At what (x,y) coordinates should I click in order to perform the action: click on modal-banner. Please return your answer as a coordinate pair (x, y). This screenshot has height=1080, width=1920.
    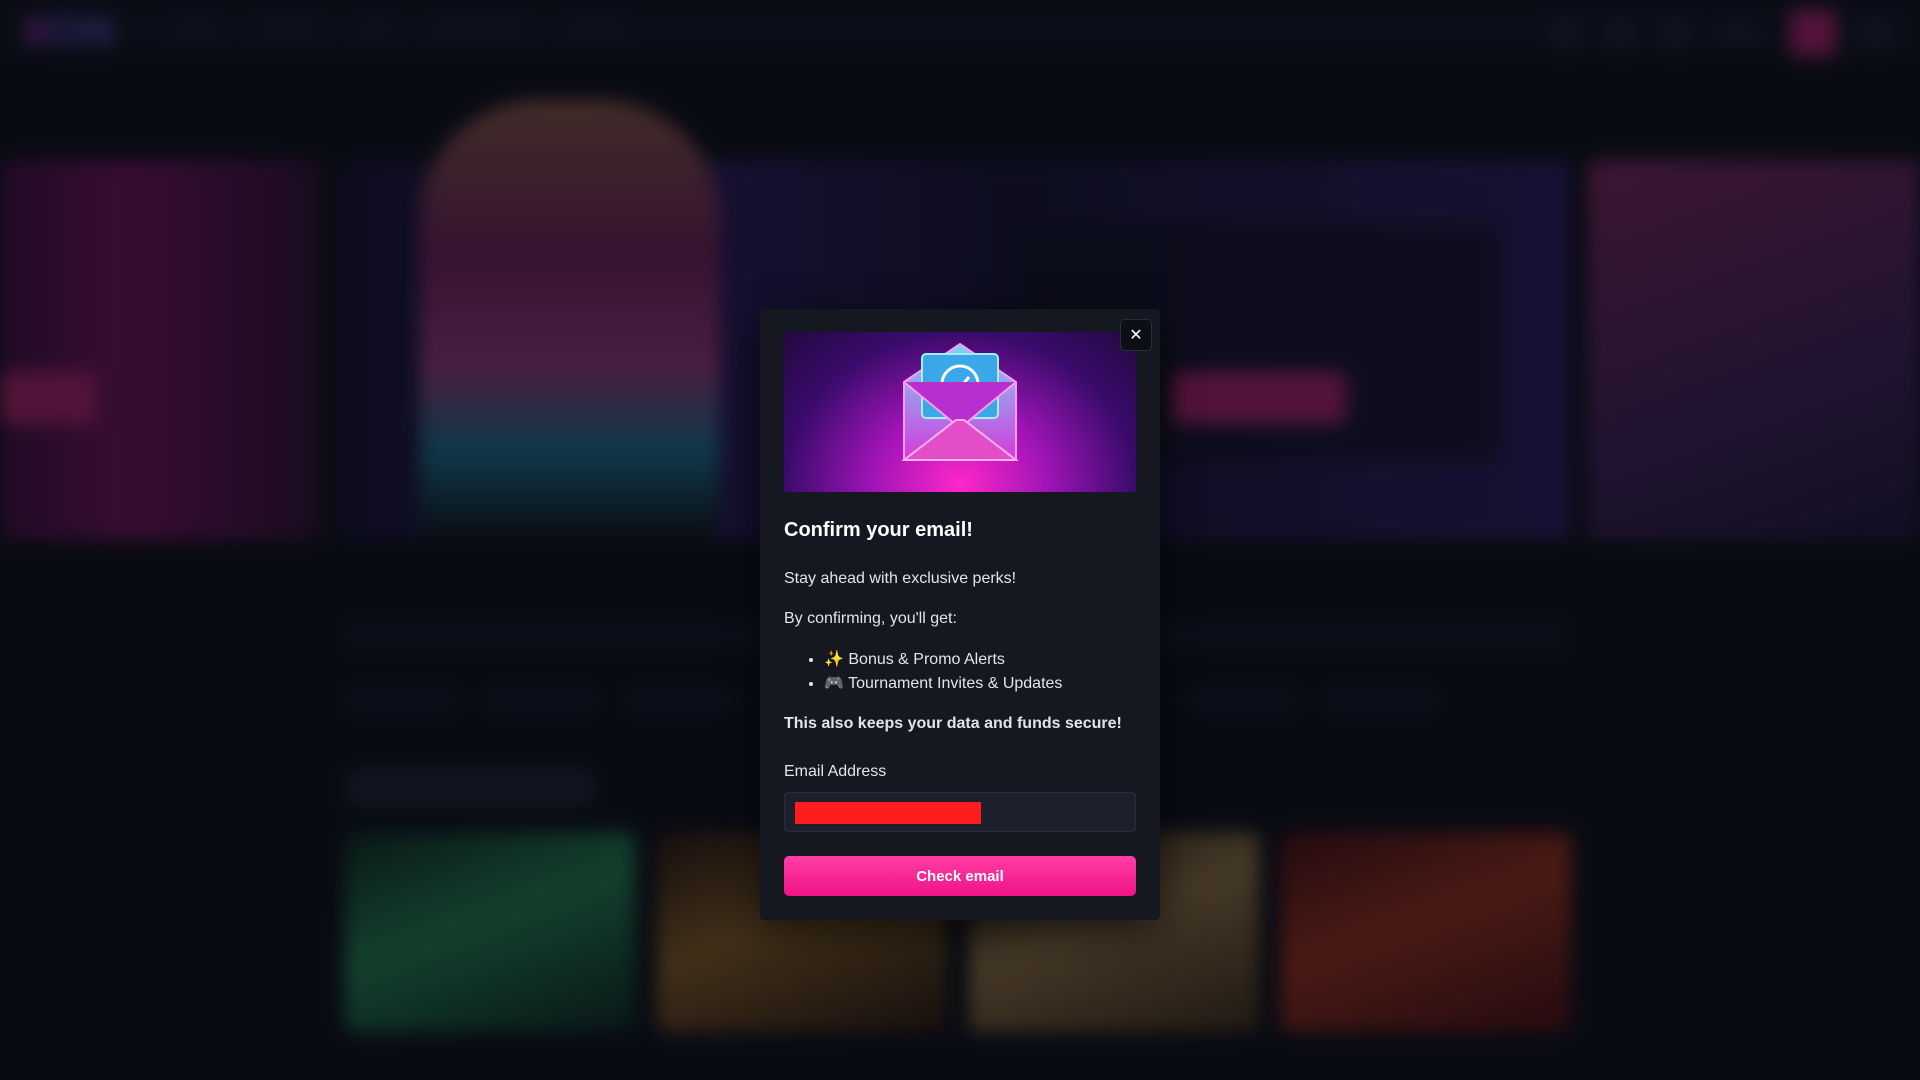
    Looking at the image, I should click on (960, 412).